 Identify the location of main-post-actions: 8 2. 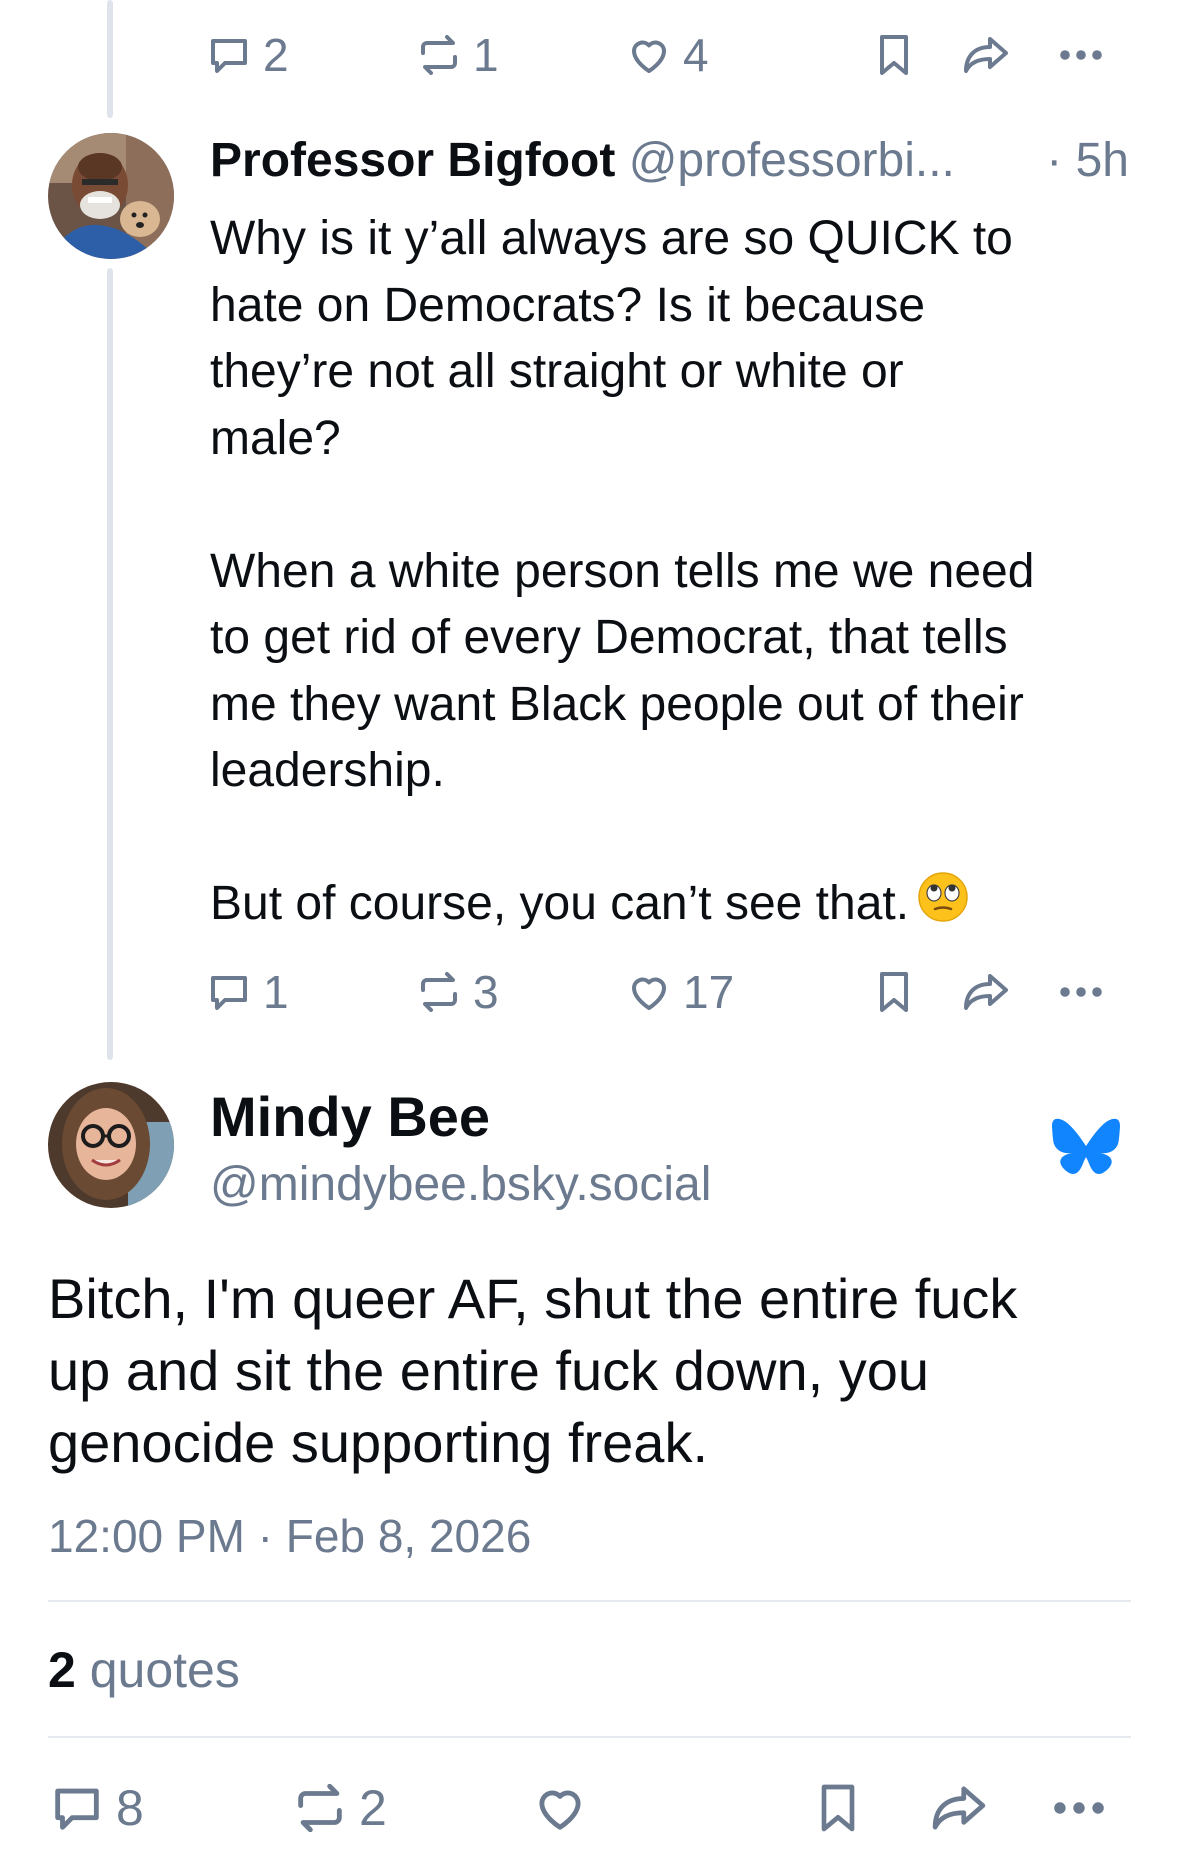
(590, 1808).